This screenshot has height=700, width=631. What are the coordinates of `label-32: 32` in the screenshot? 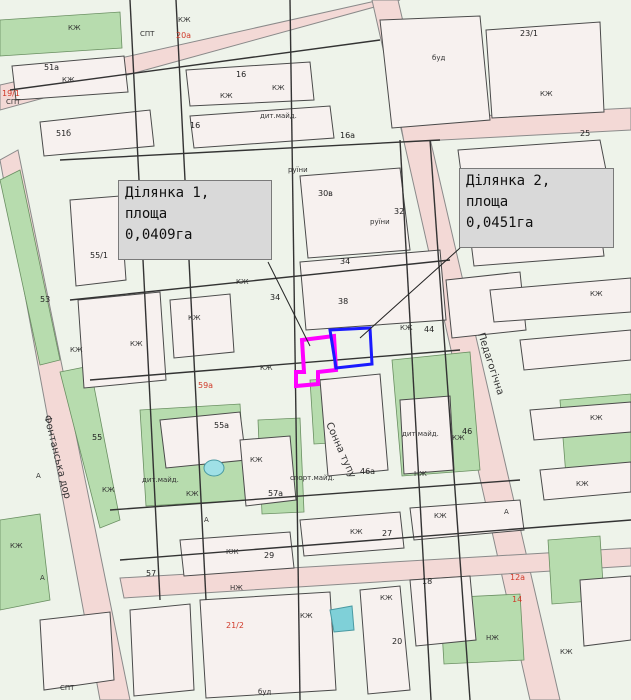 It's located at (399, 211).